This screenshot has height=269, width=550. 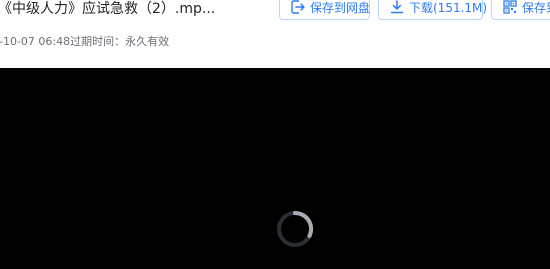 I want to click on save-to-drive-icon, so click(x=298, y=7).